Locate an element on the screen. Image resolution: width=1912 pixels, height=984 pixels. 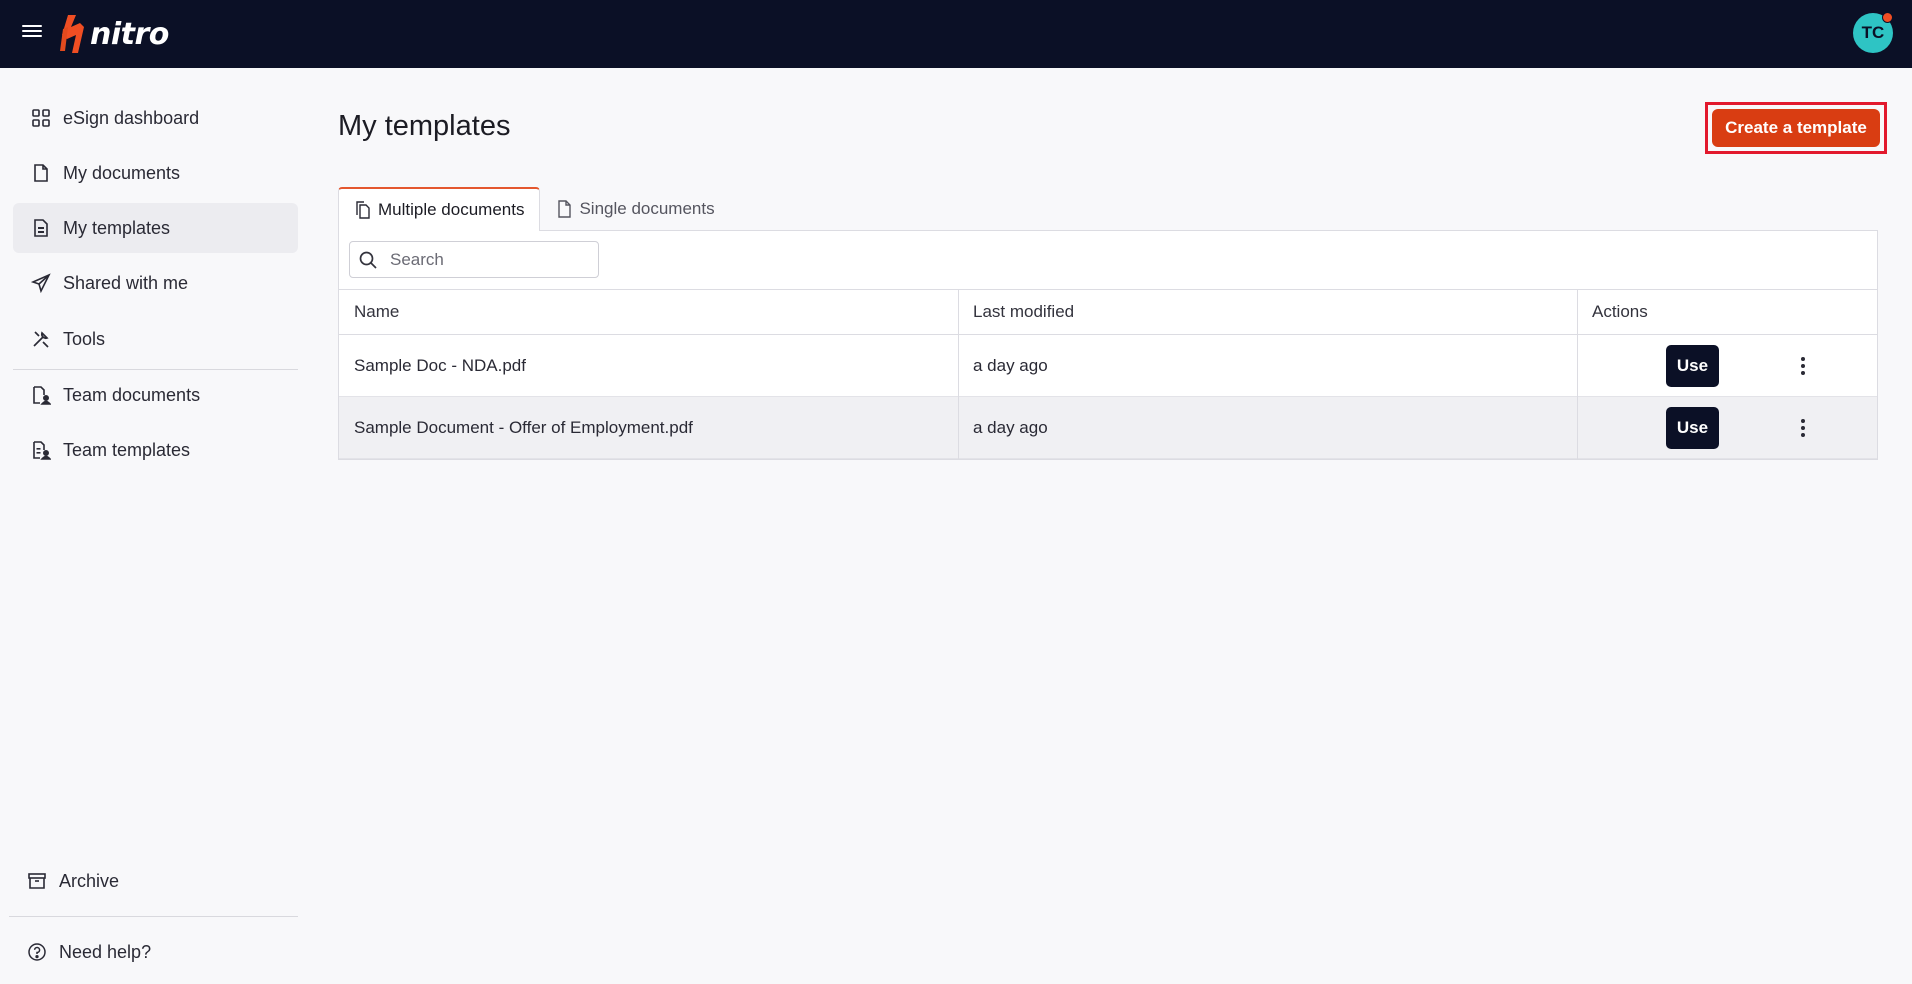
tab-single-documents: Single documents is located at coordinates (634, 209).